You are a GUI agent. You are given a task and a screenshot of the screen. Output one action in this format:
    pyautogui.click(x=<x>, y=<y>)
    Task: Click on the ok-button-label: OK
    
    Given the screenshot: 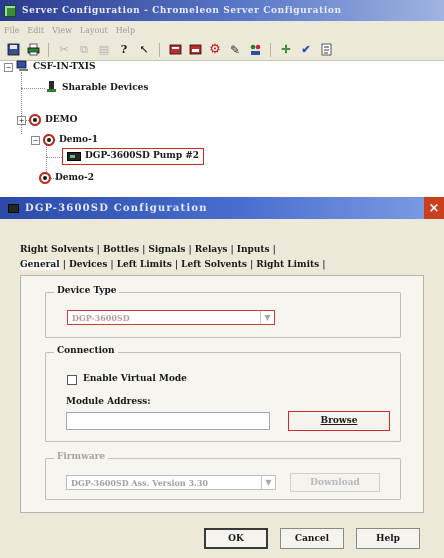 What is the action you would take?
    pyautogui.click(x=236, y=538)
    